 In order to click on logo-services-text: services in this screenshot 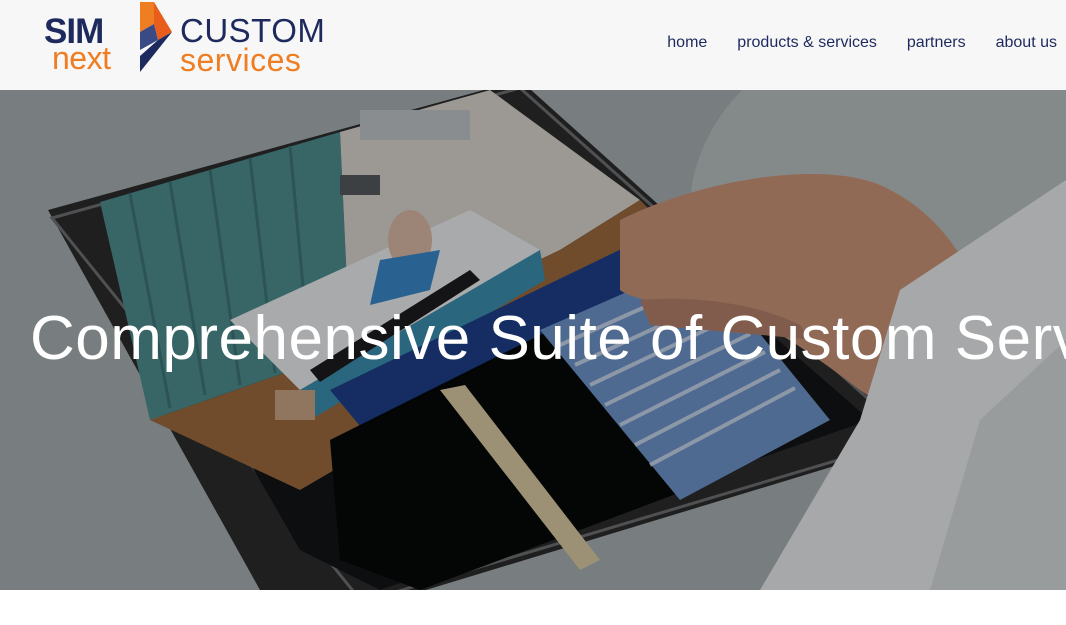, I will do `click(241, 60)`.